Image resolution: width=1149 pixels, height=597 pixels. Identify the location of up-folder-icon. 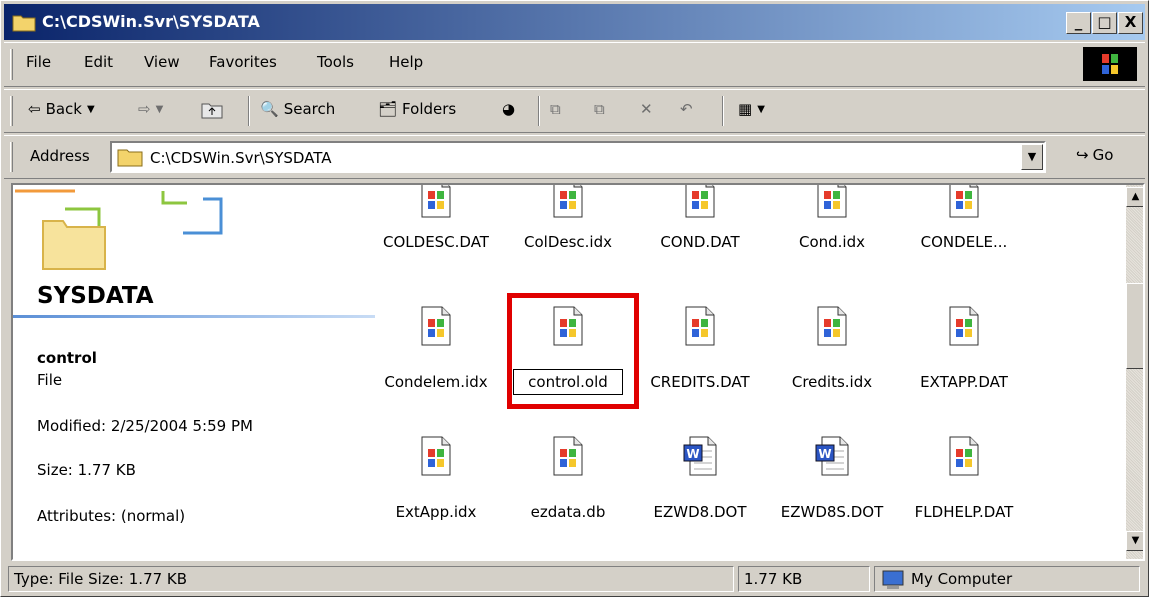
(212, 111).